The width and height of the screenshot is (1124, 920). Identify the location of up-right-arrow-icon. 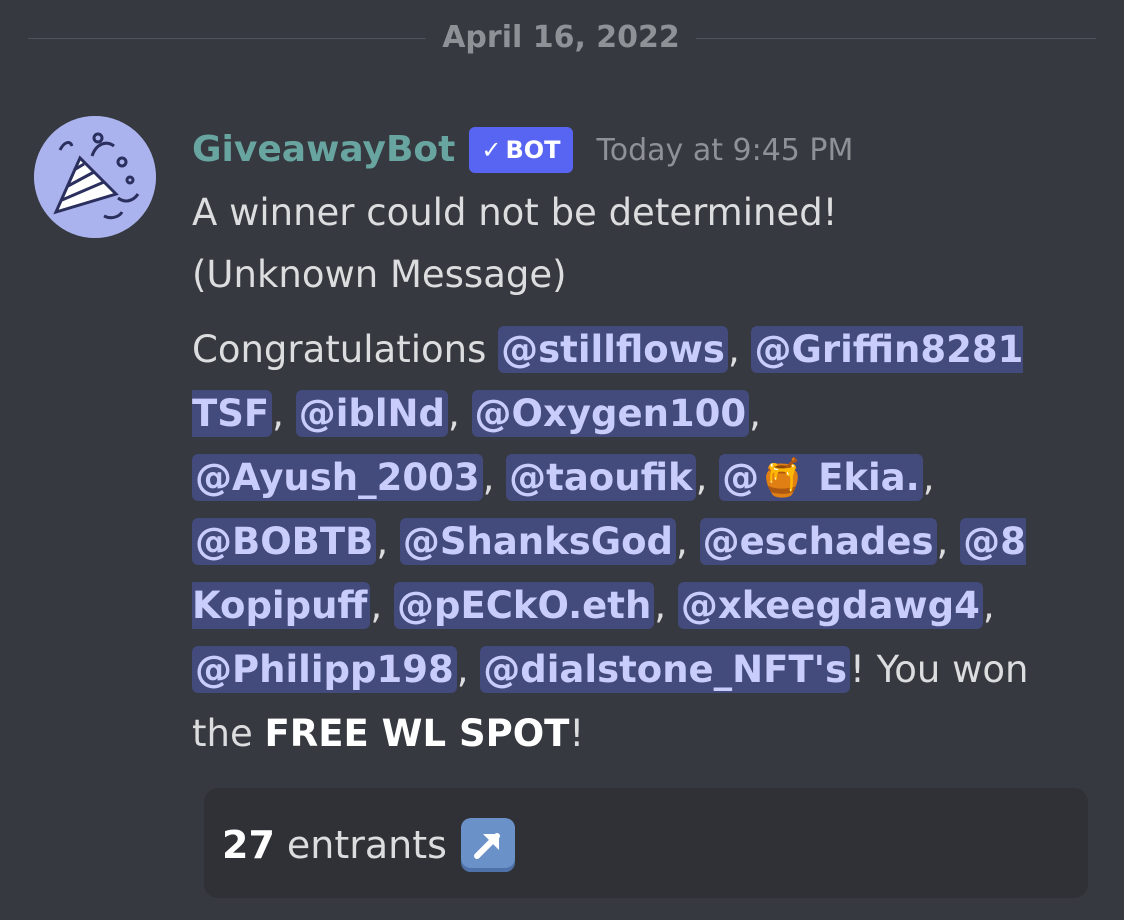
(487, 845).